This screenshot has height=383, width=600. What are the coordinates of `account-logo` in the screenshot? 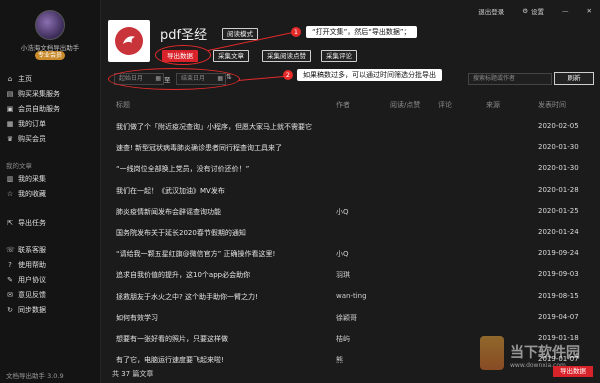 It's located at (129, 41).